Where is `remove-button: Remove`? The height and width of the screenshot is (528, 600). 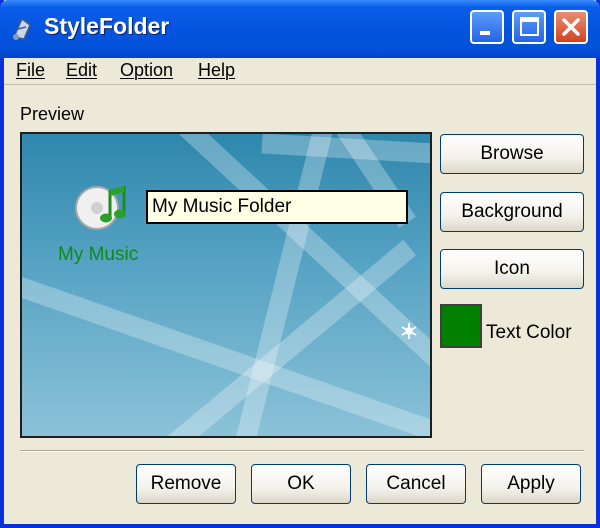
remove-button: Remove is located at coordinates (186, 484).